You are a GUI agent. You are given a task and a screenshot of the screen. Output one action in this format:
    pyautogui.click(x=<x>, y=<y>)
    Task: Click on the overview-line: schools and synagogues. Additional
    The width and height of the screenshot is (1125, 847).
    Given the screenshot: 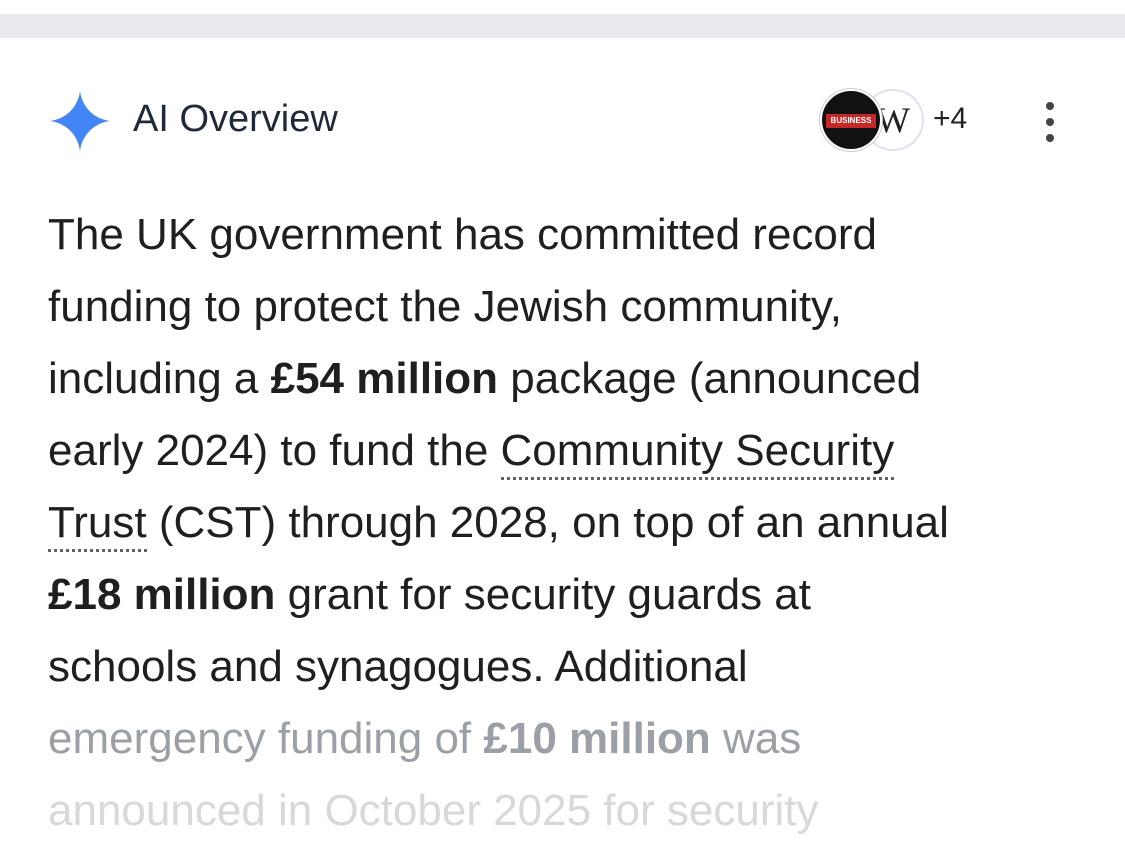 What is the action you would take?
    pyautogui.click(x=568, y=667)
    